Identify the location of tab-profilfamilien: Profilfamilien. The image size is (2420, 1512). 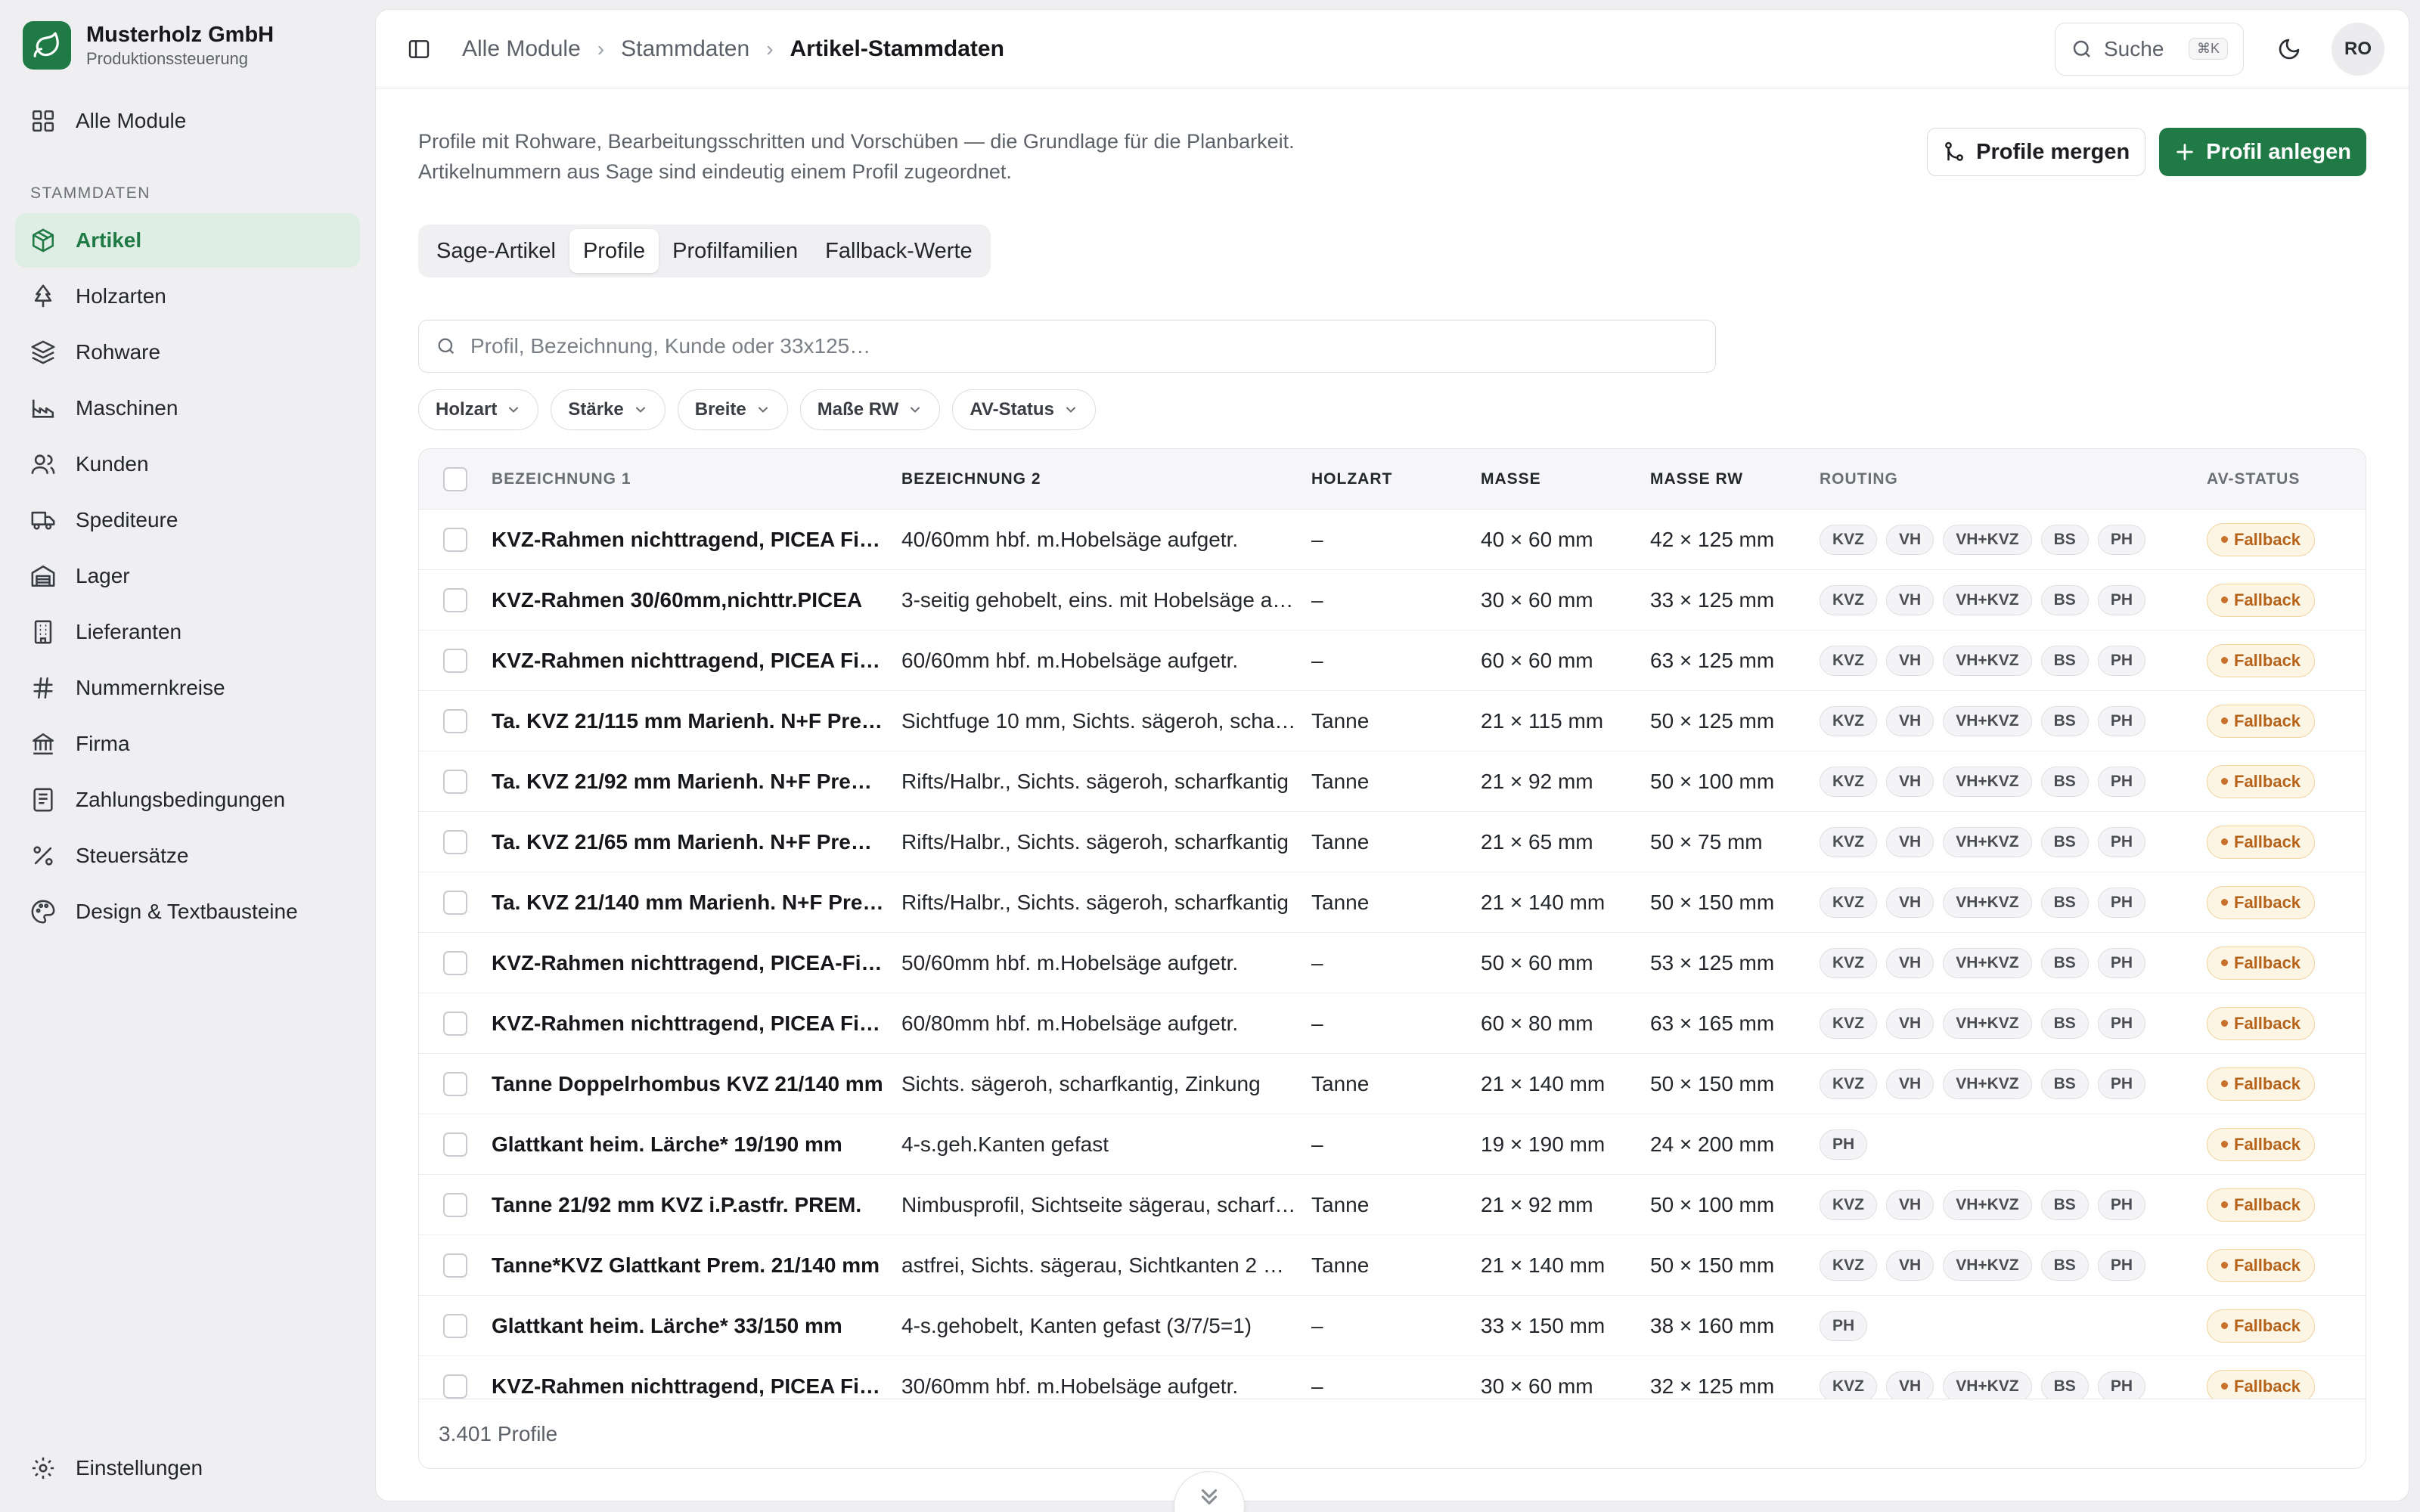
(735, 251).